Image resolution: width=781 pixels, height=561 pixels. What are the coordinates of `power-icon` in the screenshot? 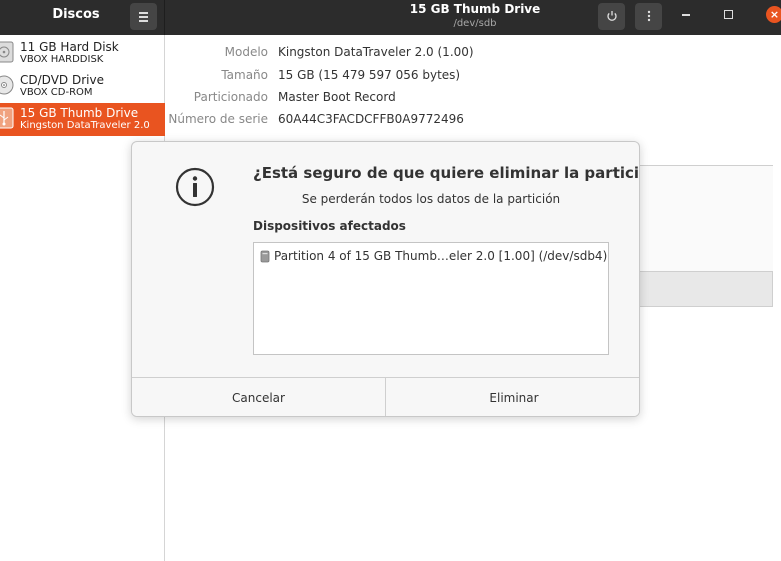 It's located at (611, 16).